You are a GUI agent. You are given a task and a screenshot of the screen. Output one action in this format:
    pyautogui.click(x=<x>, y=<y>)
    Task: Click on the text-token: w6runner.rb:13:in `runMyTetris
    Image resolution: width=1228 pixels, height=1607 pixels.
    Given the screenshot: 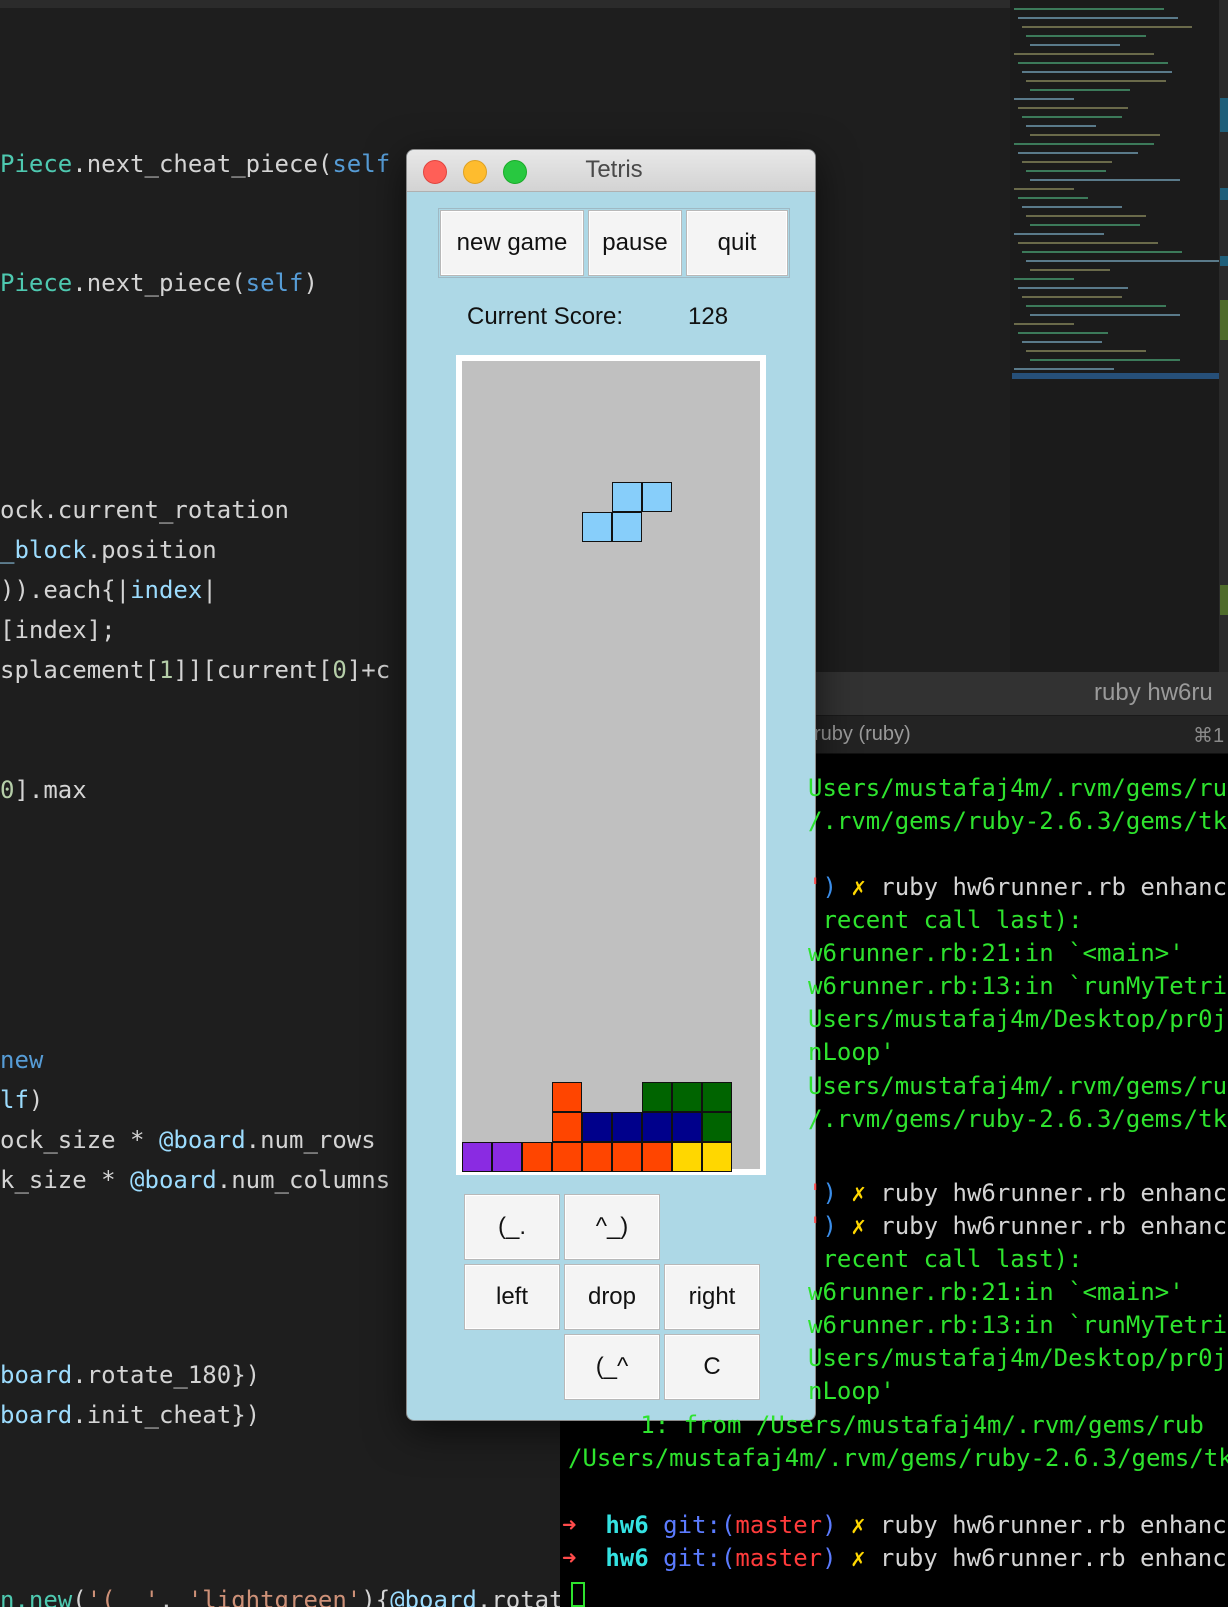 What is the action you would take?
    pyautogui.click(x=1018, y=986)
    